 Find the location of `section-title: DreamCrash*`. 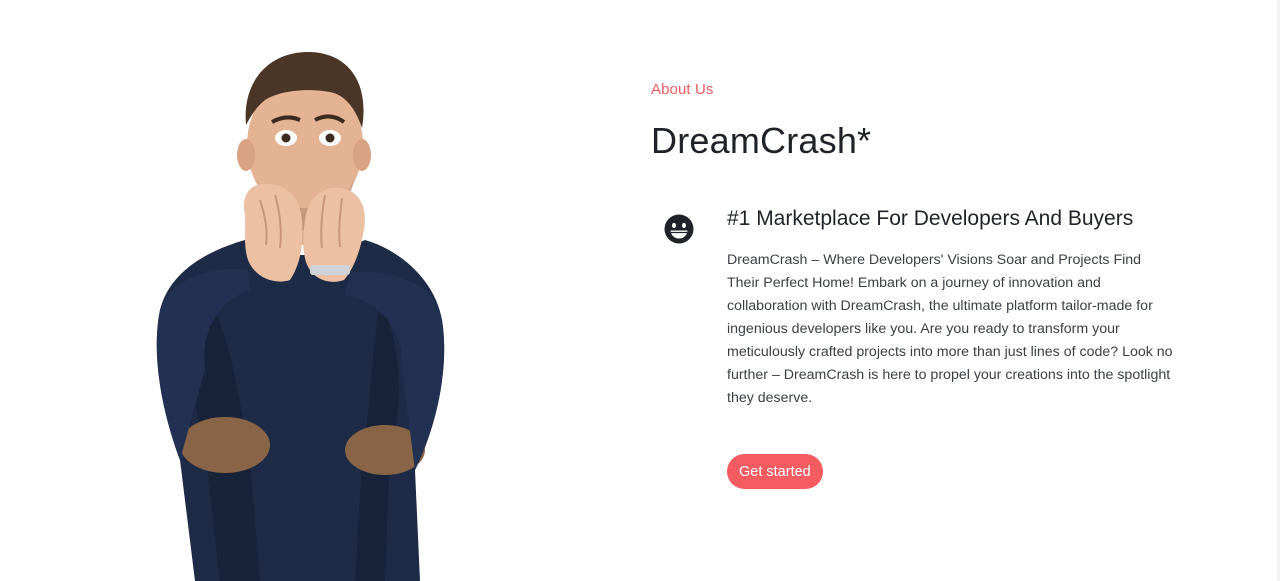

section-title: DreamCrash* is located at coordinates (761, 140).